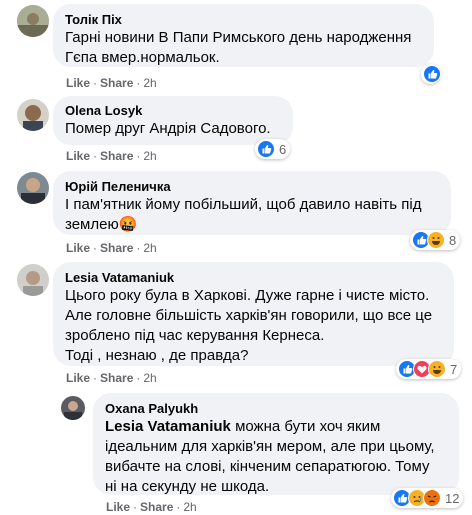 The height and width of the screenshot is (515, 472). Describe the element at coordinates (432, 498) in the screenshot. I see `angry-icon` at that location.